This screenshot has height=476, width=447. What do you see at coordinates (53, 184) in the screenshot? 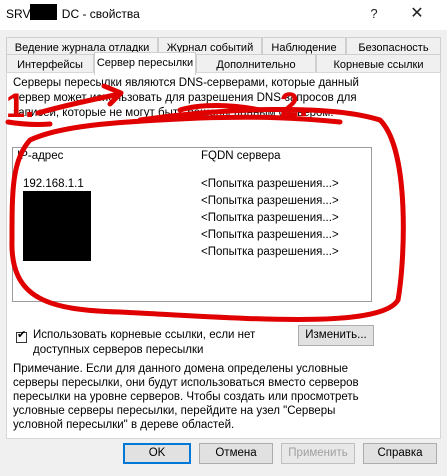
I see `forwarder-ip: 192.168.1.1` at bounding box center [53, 184].